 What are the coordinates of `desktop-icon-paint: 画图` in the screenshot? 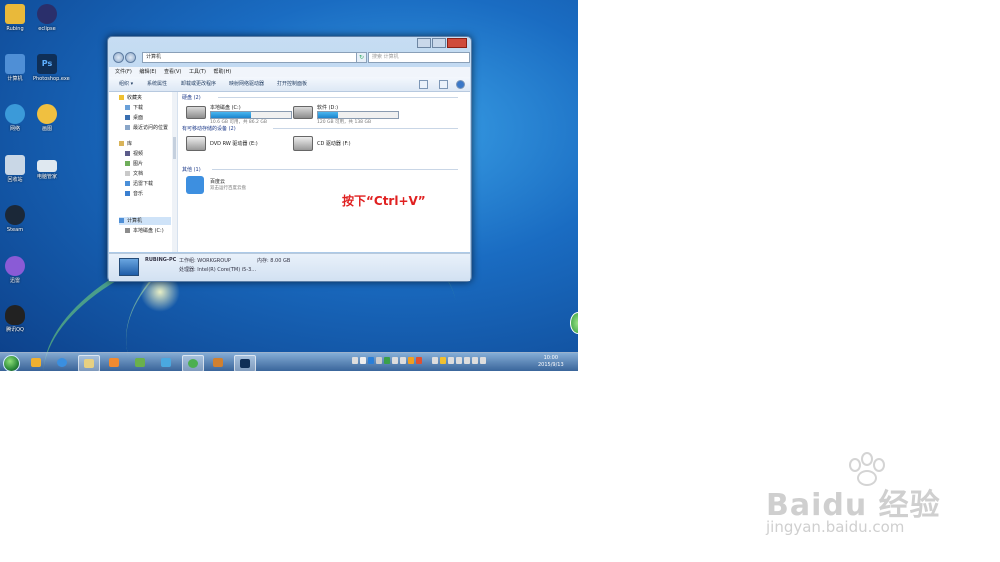 It's located at (47, 118).